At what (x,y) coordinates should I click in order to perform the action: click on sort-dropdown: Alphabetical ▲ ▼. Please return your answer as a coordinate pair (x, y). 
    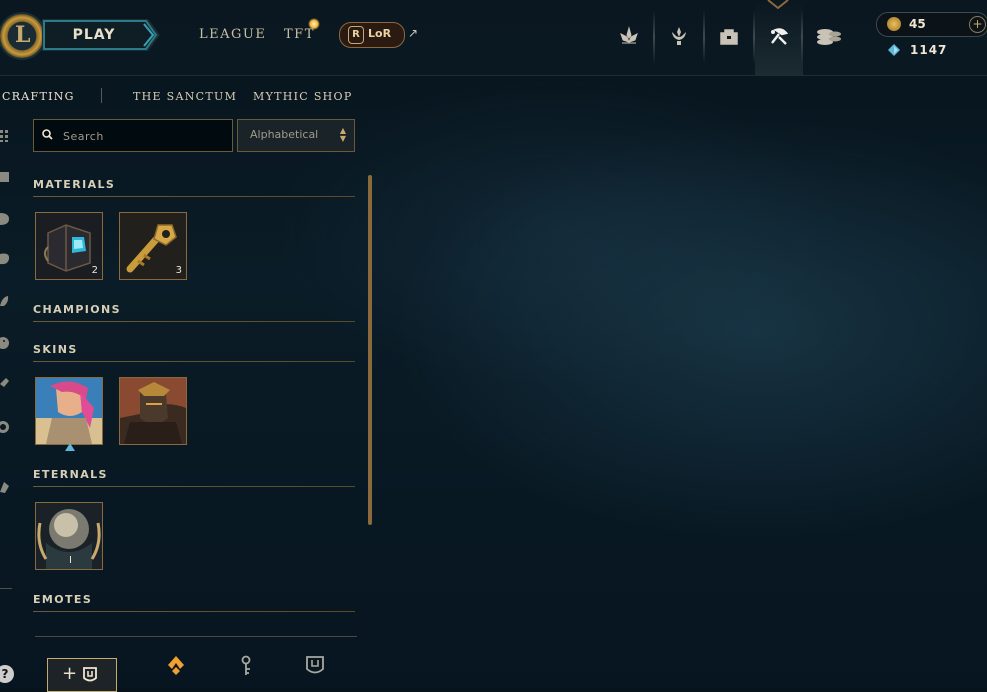
    Looking at the image, I should click on (296, 135).